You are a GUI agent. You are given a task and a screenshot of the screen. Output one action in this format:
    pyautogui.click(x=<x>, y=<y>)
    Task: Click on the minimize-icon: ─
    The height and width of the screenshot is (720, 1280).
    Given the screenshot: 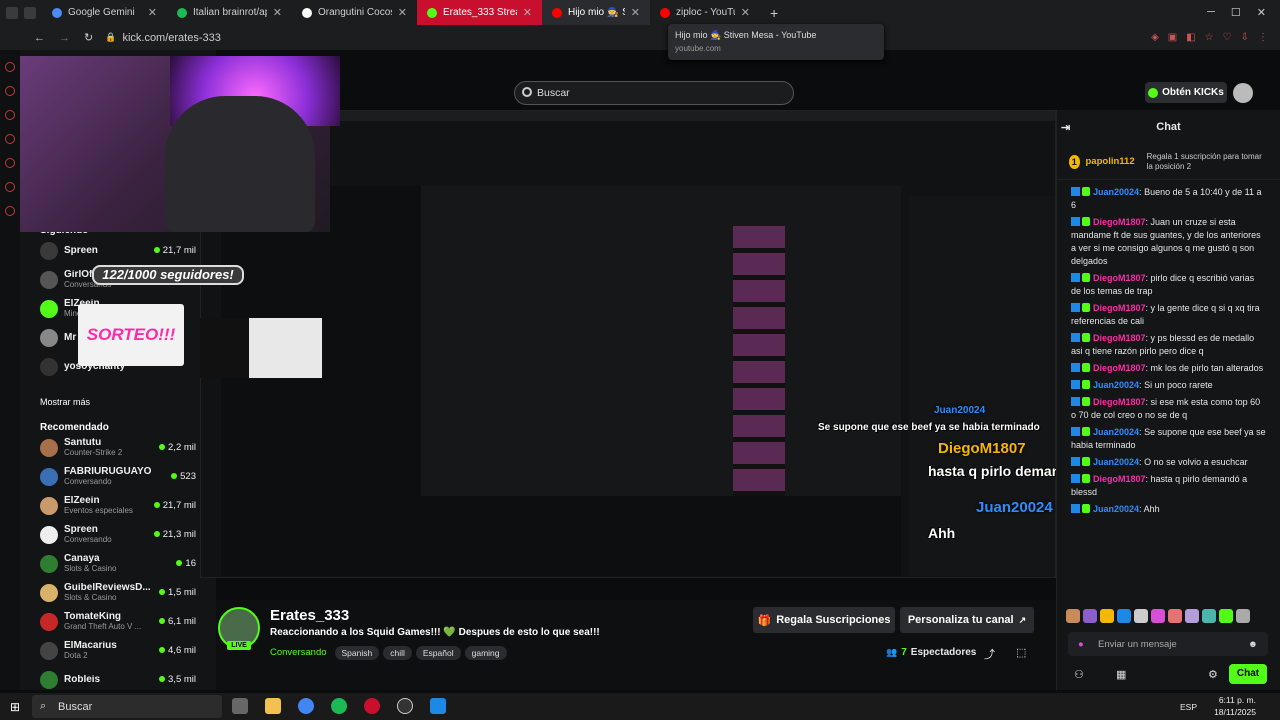 What is the action you would take?
    pyautogui.click(x=1211, y=12)
    